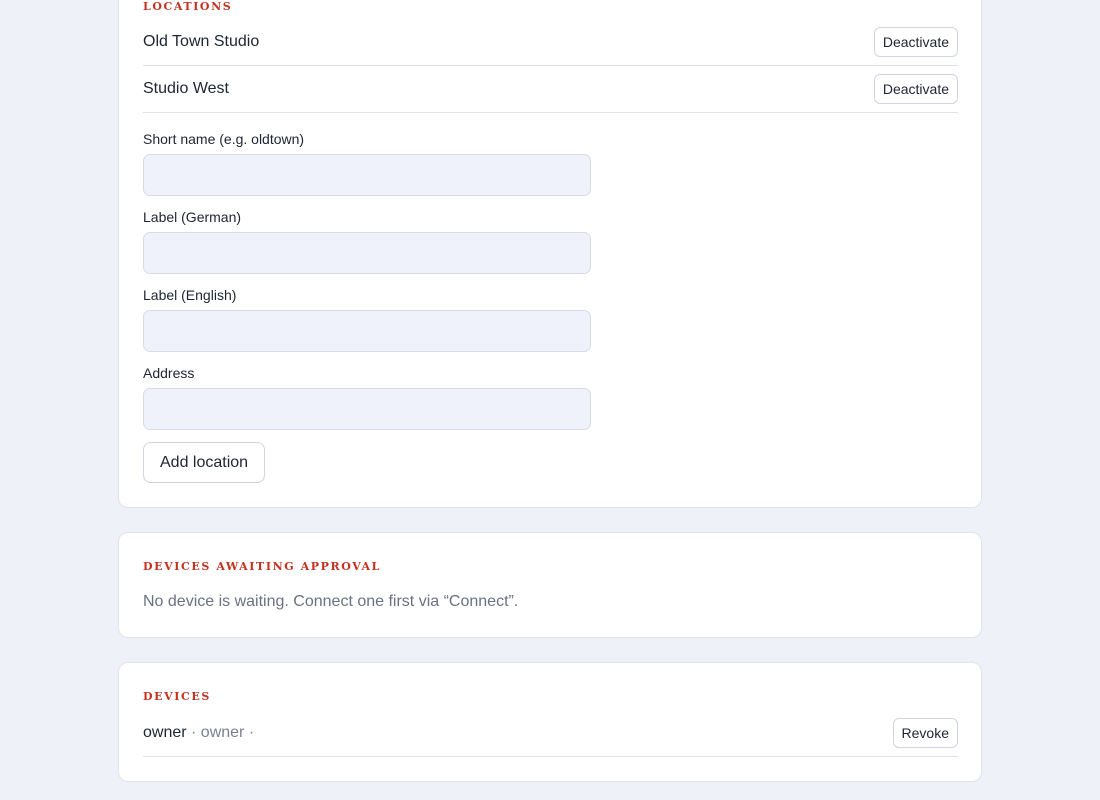  I want to click on label-english-label: Label (English), so click(190, 295).